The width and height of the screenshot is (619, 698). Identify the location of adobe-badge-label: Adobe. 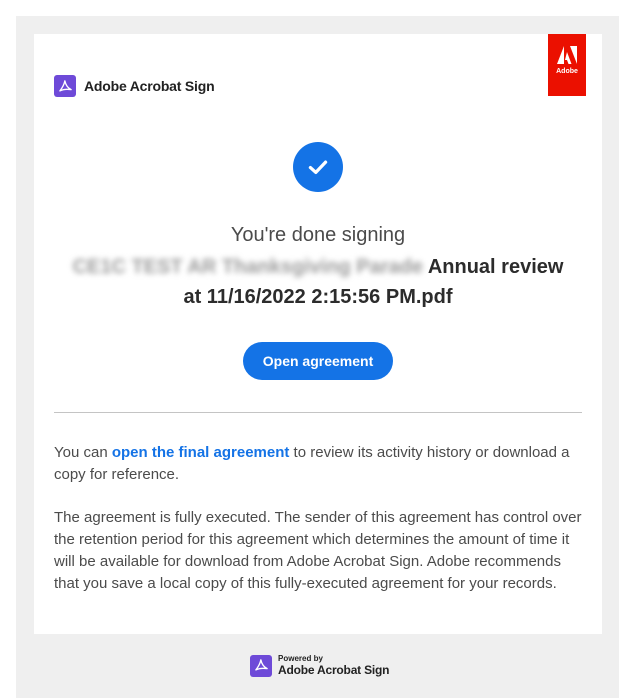
(567, 71).